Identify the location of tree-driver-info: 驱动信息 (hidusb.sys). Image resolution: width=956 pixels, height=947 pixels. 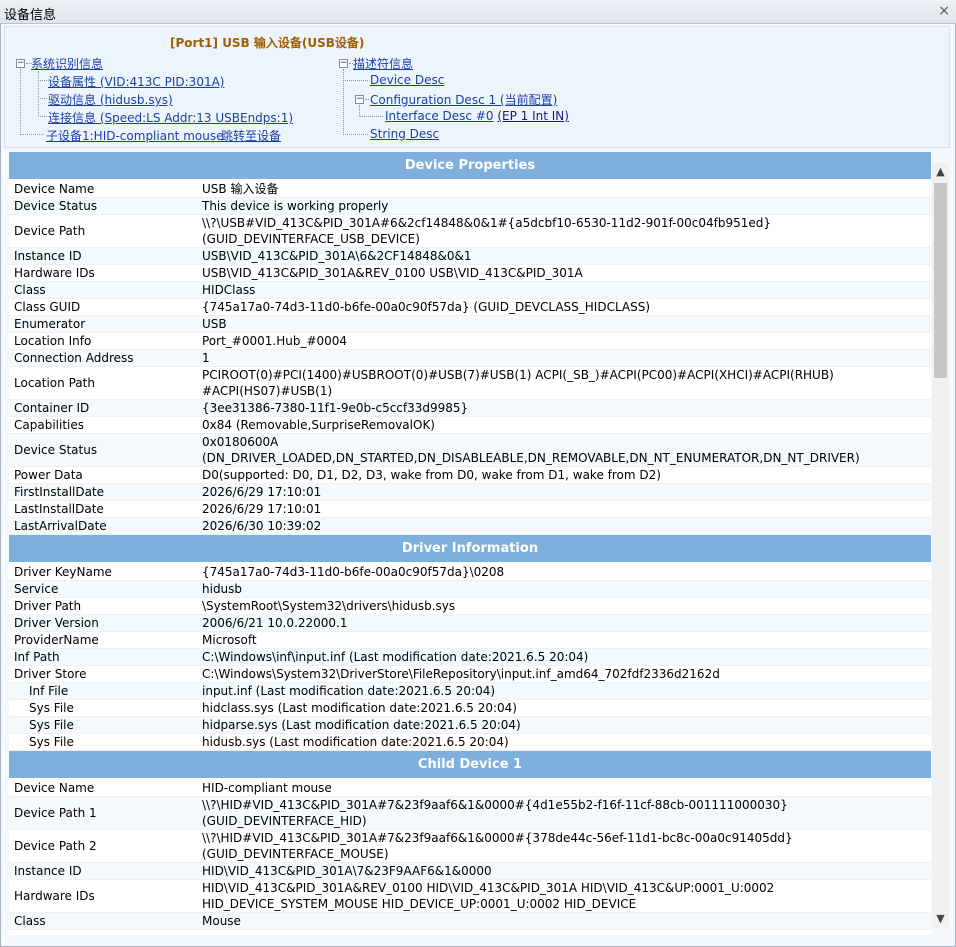
(110, 100).